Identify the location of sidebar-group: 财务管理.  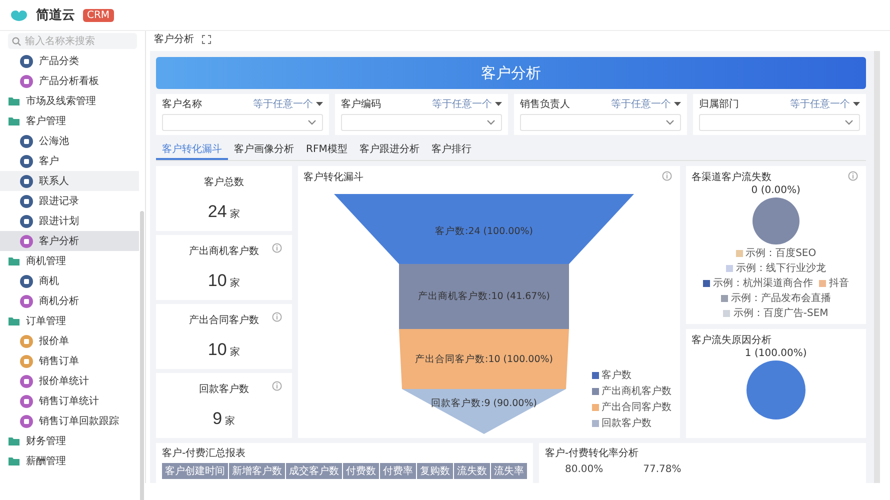
(69, 441).